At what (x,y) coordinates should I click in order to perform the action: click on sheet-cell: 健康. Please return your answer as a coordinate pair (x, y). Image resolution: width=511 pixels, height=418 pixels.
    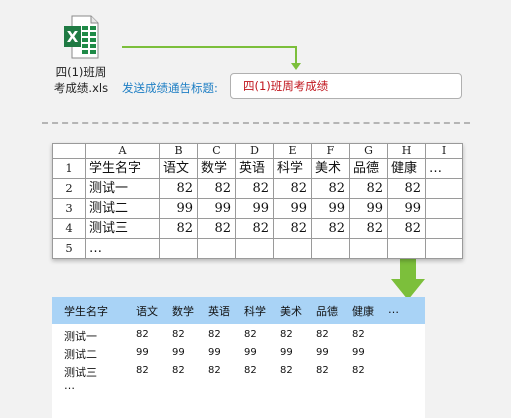
    Looking at the image, I should click on (406, 168).